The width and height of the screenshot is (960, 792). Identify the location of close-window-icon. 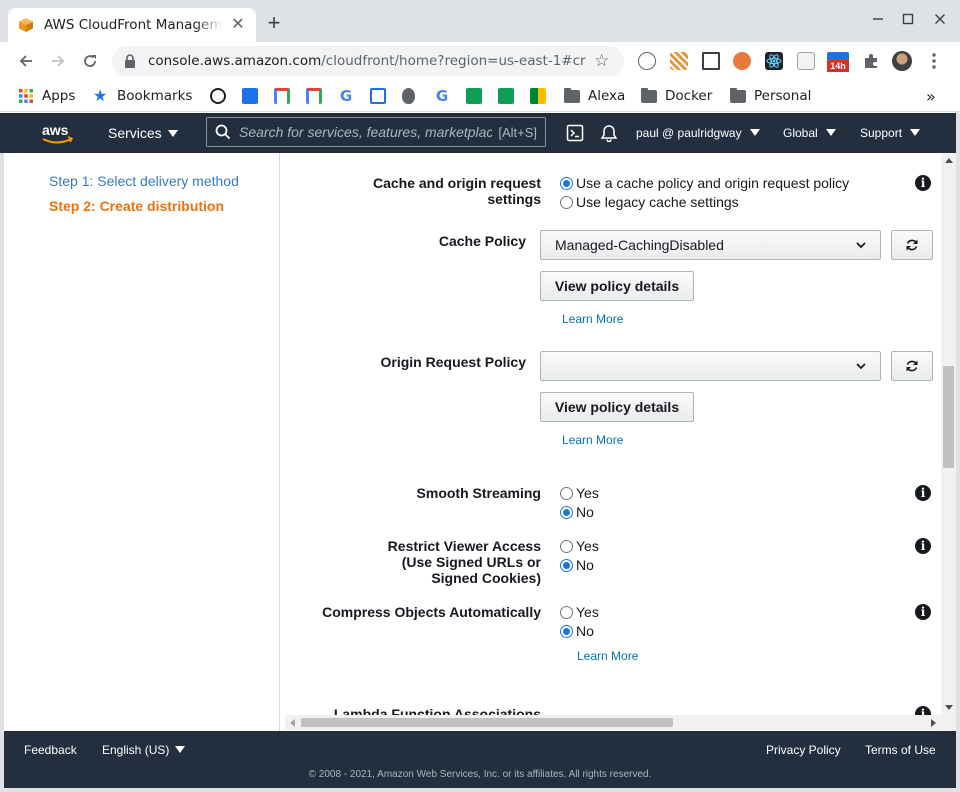
(940, 20).